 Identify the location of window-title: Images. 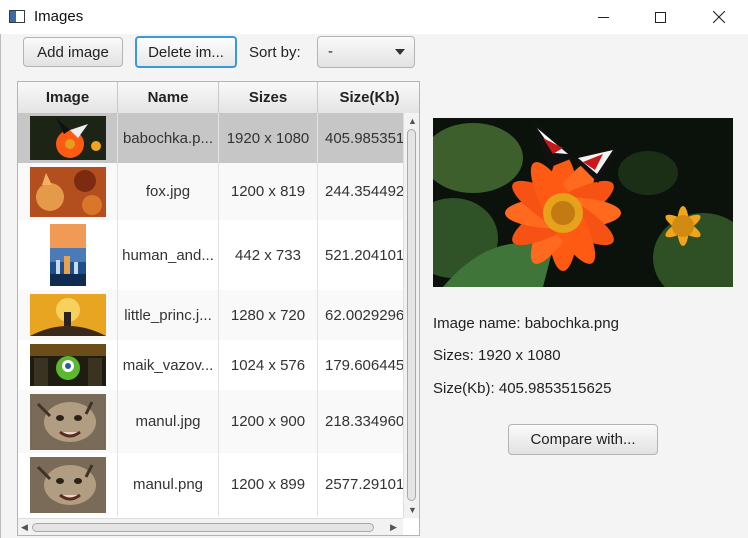
(59, 16).